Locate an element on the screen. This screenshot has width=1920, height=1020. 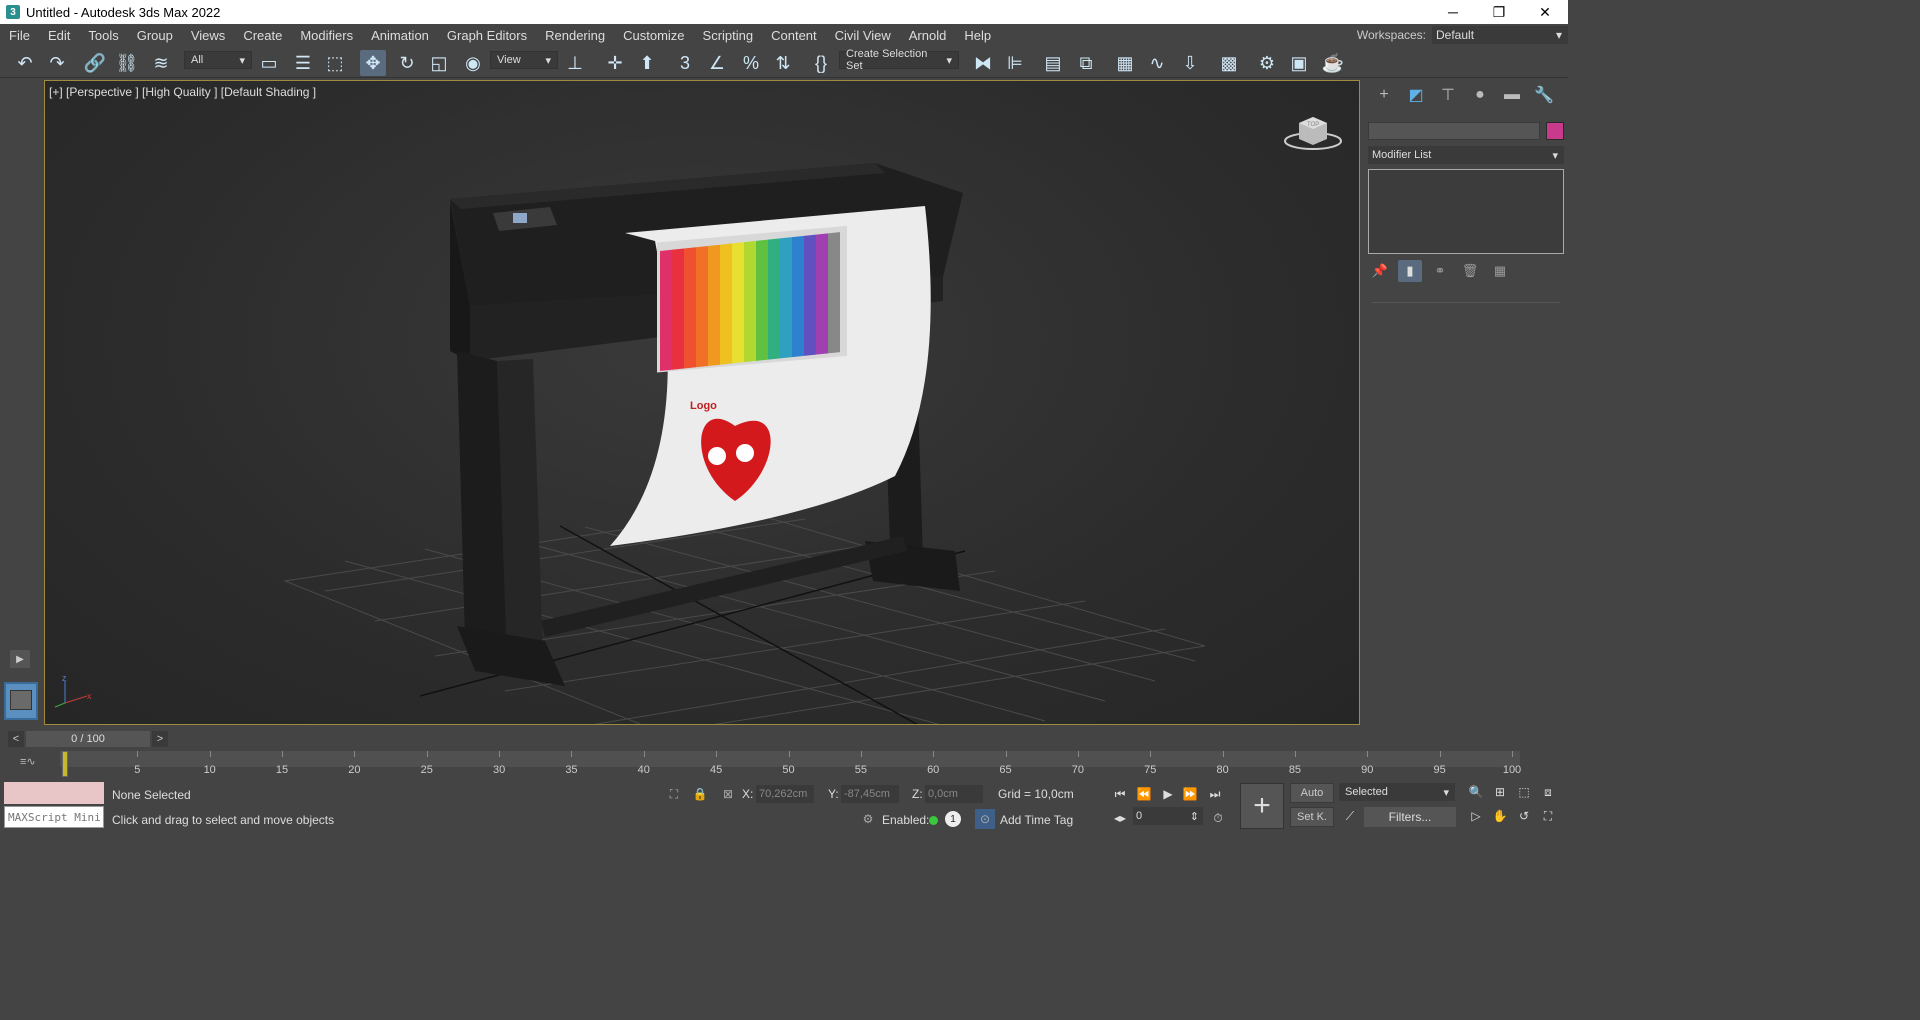
time-slider-prev-button: < is located at coordinates (16, 739).